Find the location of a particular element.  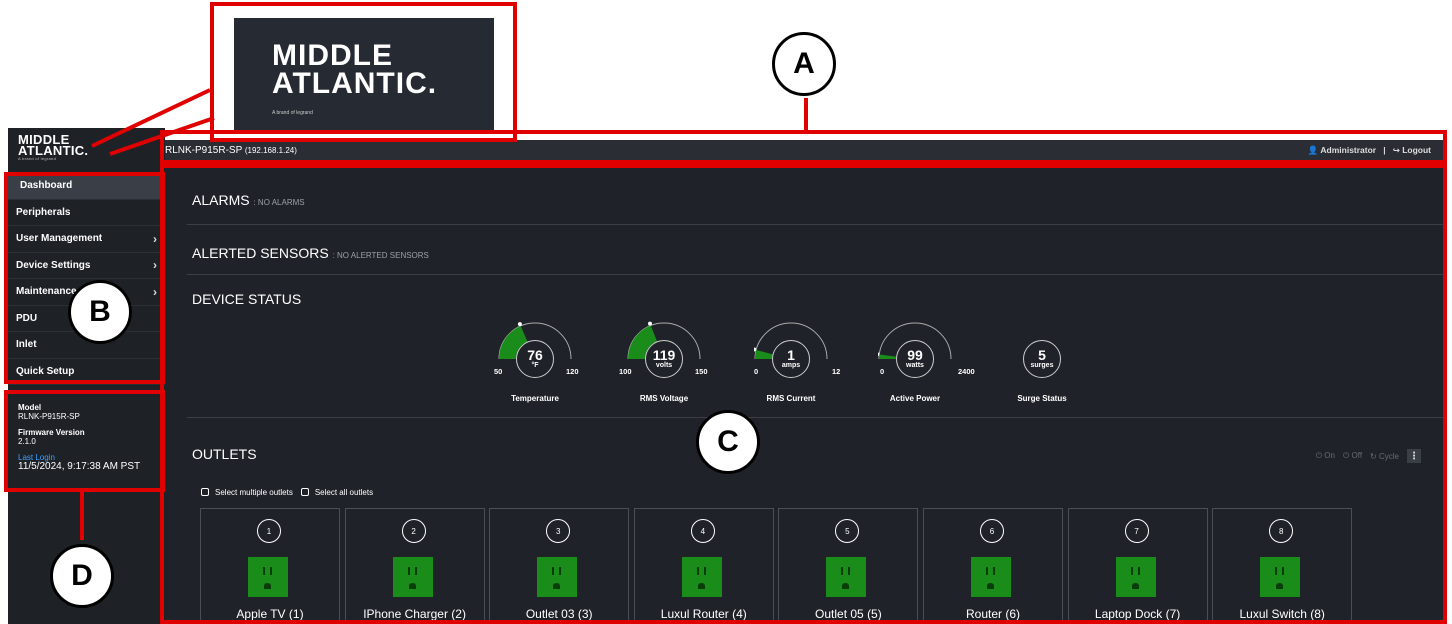

callout-d: D is located at coordinates (82, 576).